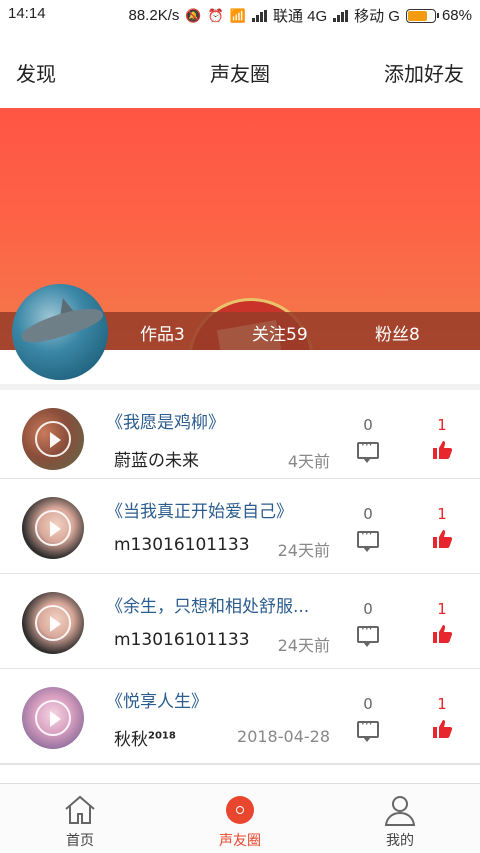  Describe the element at coordinates (240, 526) in the screenshot. I see `list-item: 《当我真正开始爱自己》 m13016101133 24天前 0 1` at that location.